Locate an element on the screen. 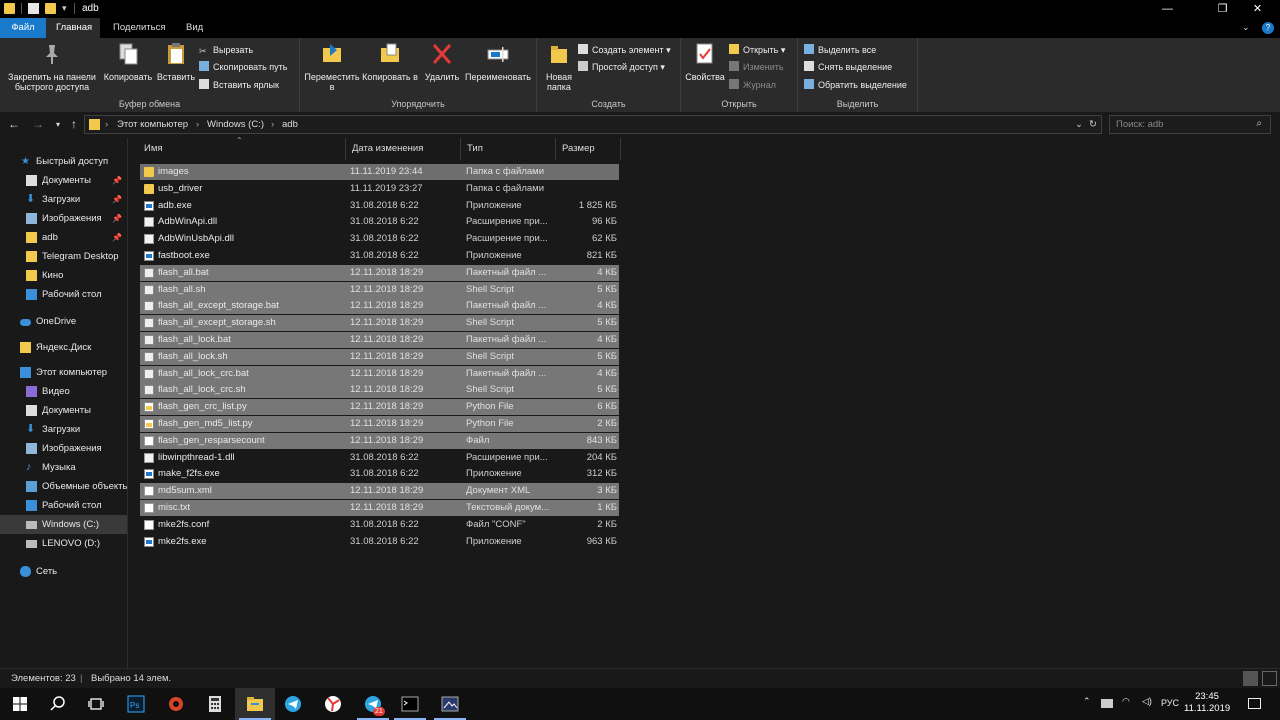 This screenshot has width=1280, height=720. refresh-icon: ↻ is located at coordinates (1093, 124).